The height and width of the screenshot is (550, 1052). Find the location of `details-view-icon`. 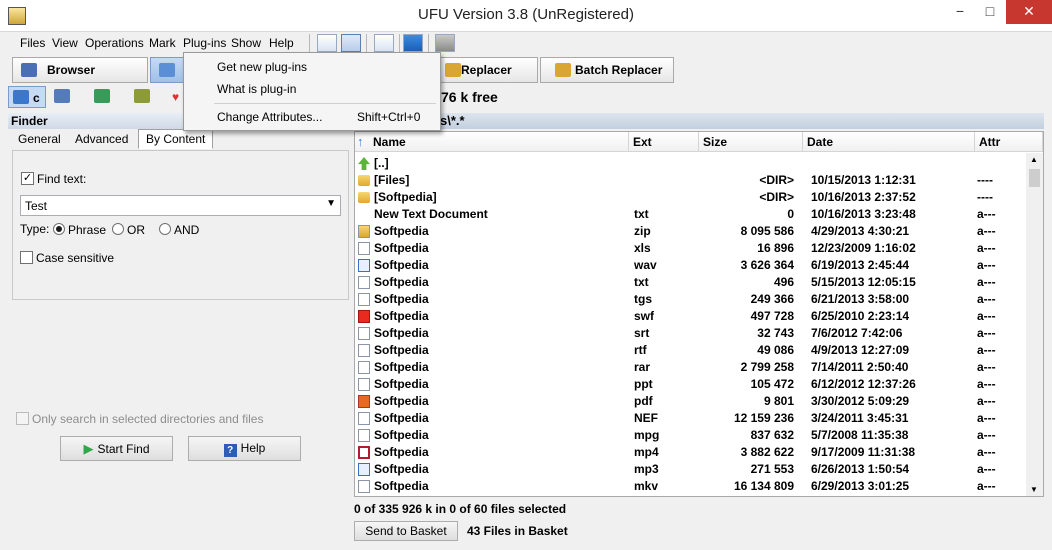

details-view-icon is located at coordinates (327, 43).